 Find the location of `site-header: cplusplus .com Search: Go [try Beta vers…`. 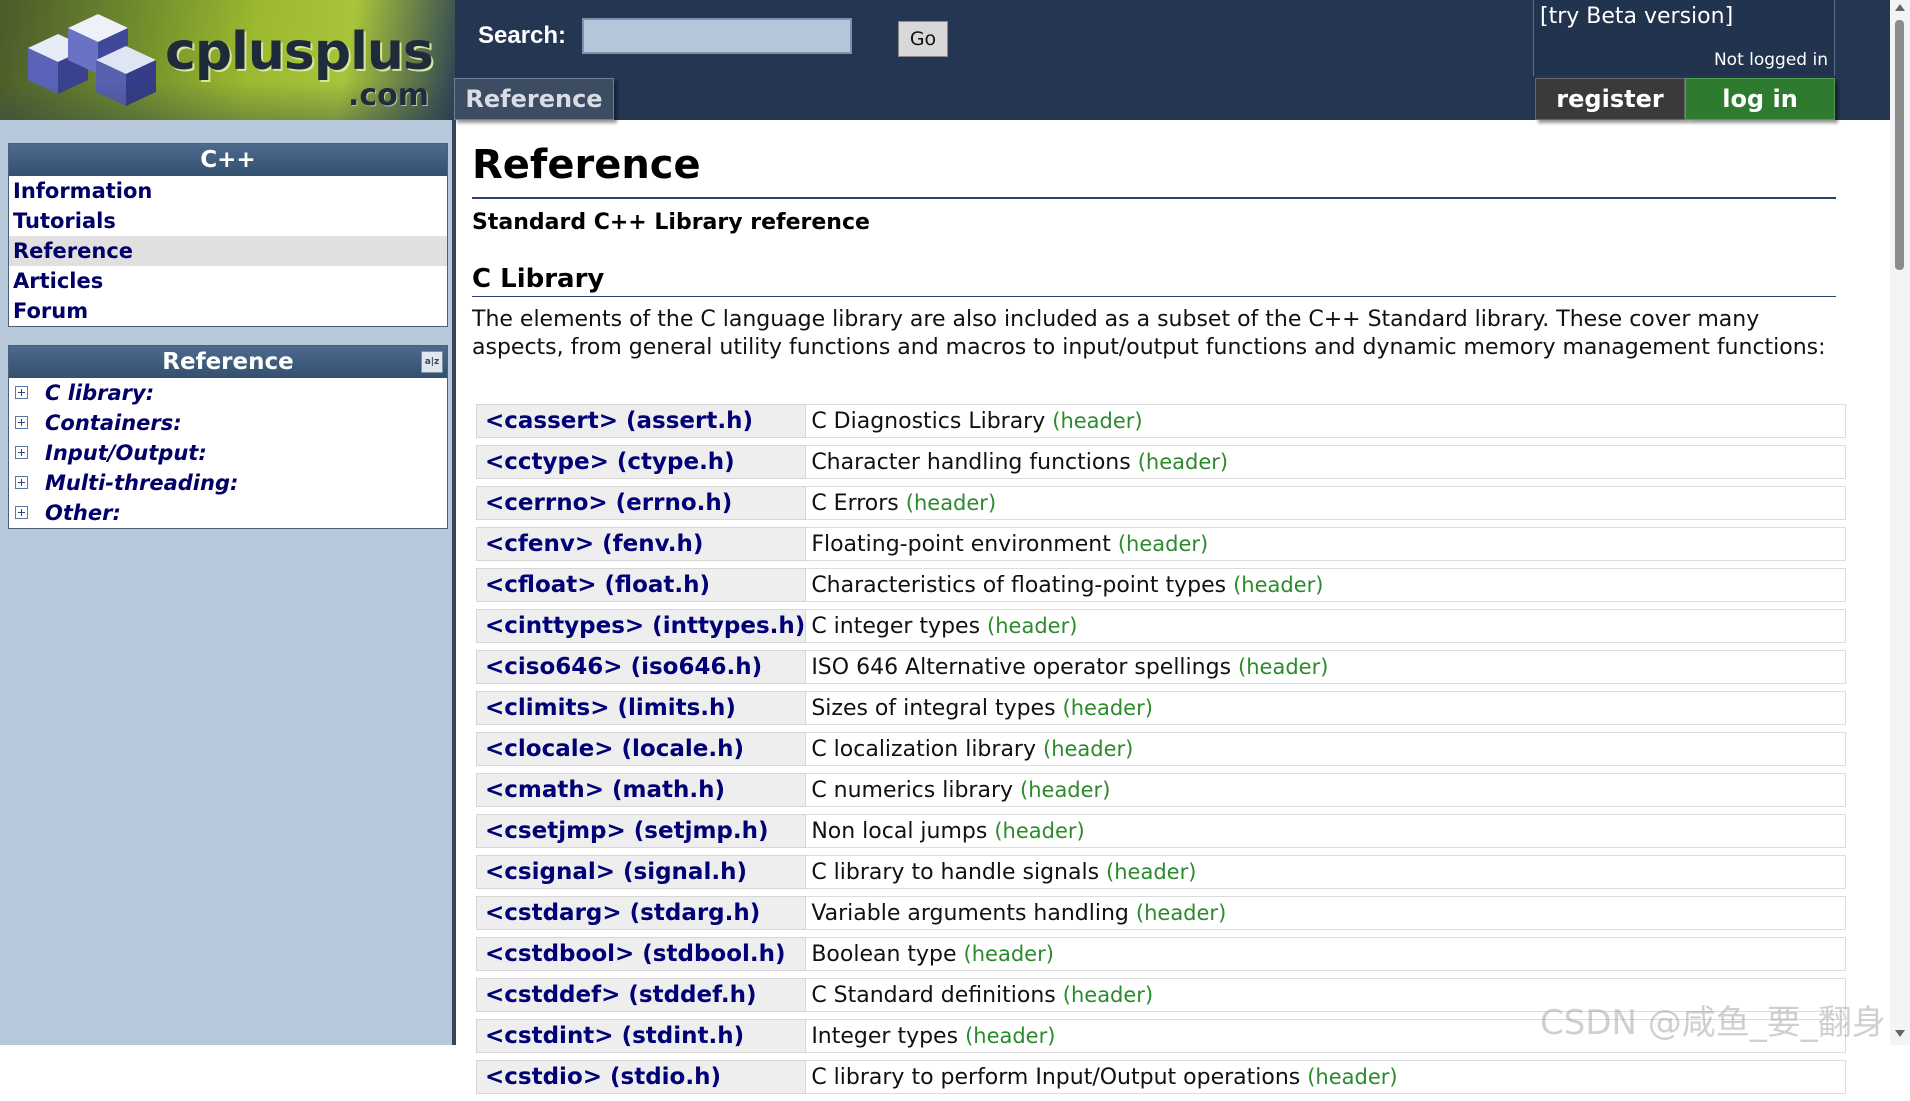

site-header: cplusplus .com Search: Go [try Beta vers… is located at coordinates (945, 60).